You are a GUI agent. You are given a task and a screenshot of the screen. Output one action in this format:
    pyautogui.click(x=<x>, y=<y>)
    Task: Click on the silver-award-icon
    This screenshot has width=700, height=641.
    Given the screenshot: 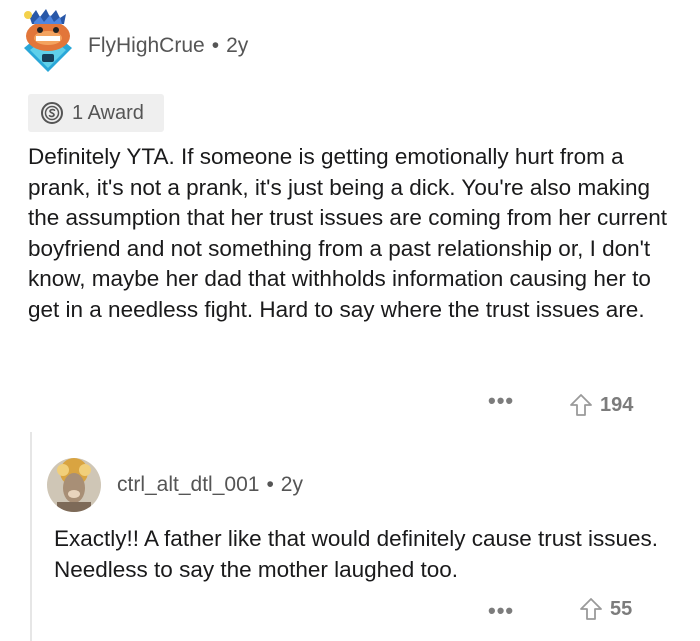 What is the action you would take?
    pyautogui.click(x=52, y=113)
    